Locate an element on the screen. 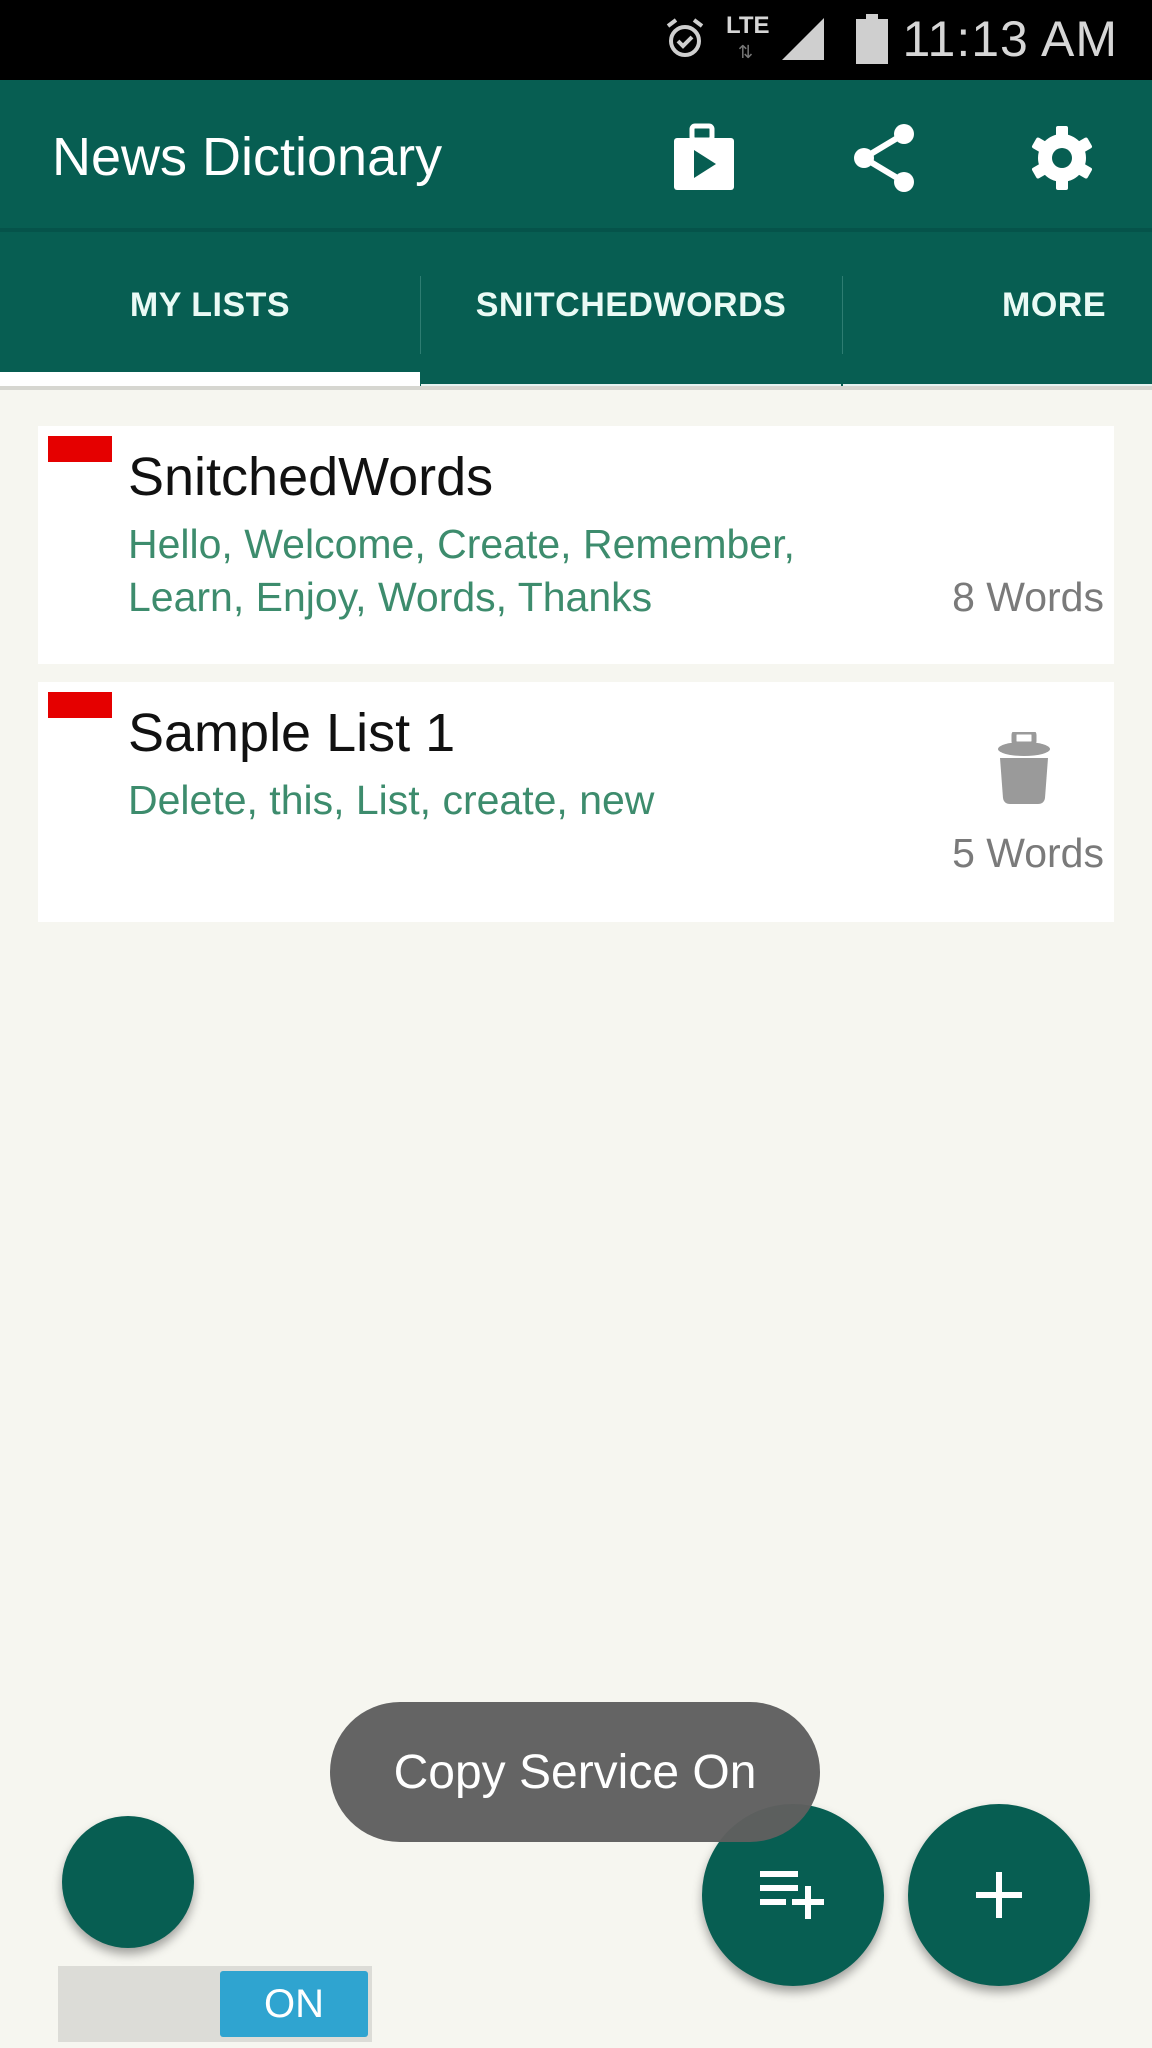 The width and height of the screenshot is (1152, 2048). tab-label: SNITCHEDWORDS is located at coordinates (631, 304).